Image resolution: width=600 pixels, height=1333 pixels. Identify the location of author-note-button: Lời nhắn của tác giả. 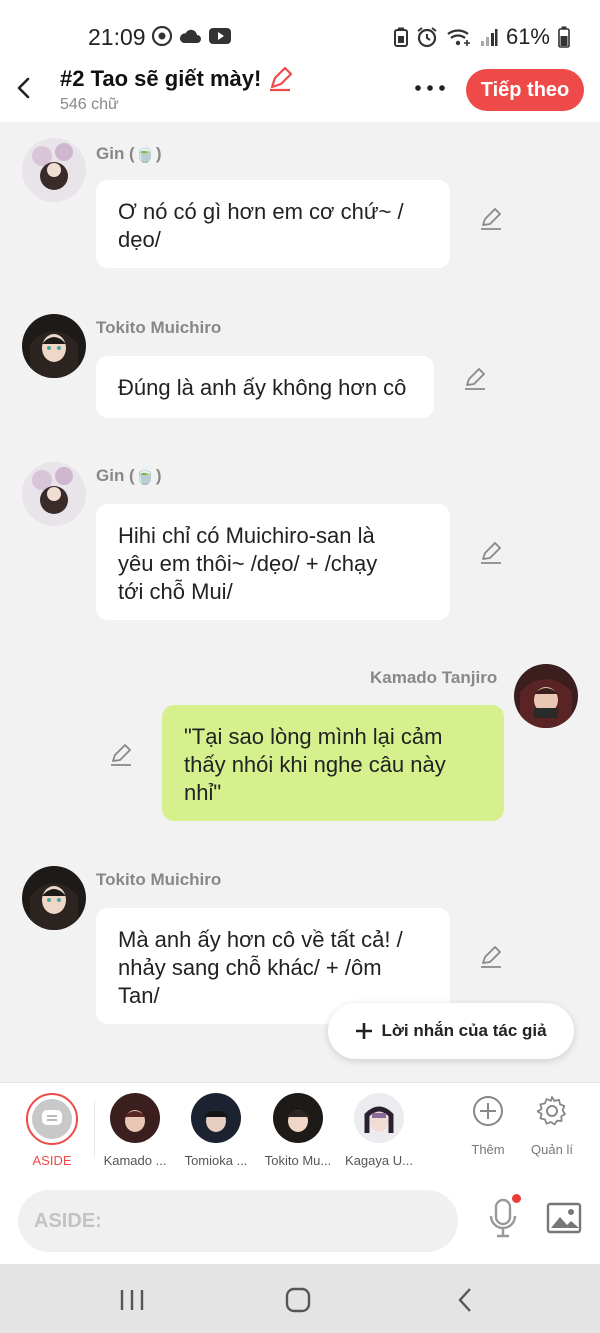
(451, 1031).